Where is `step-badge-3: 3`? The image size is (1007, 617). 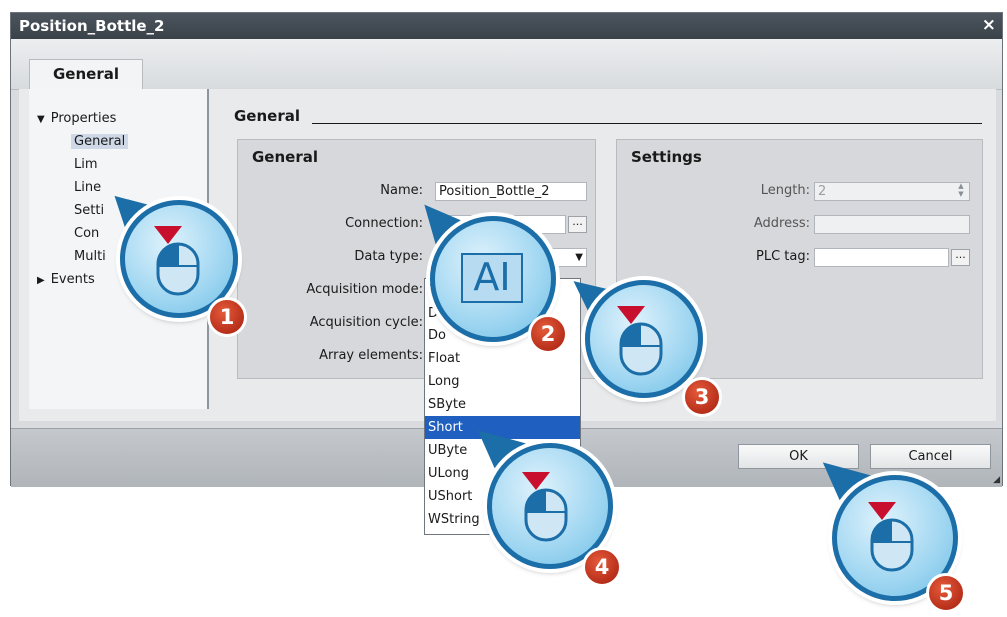 step-badge-3: 3 is located at coordinates (702, 397).